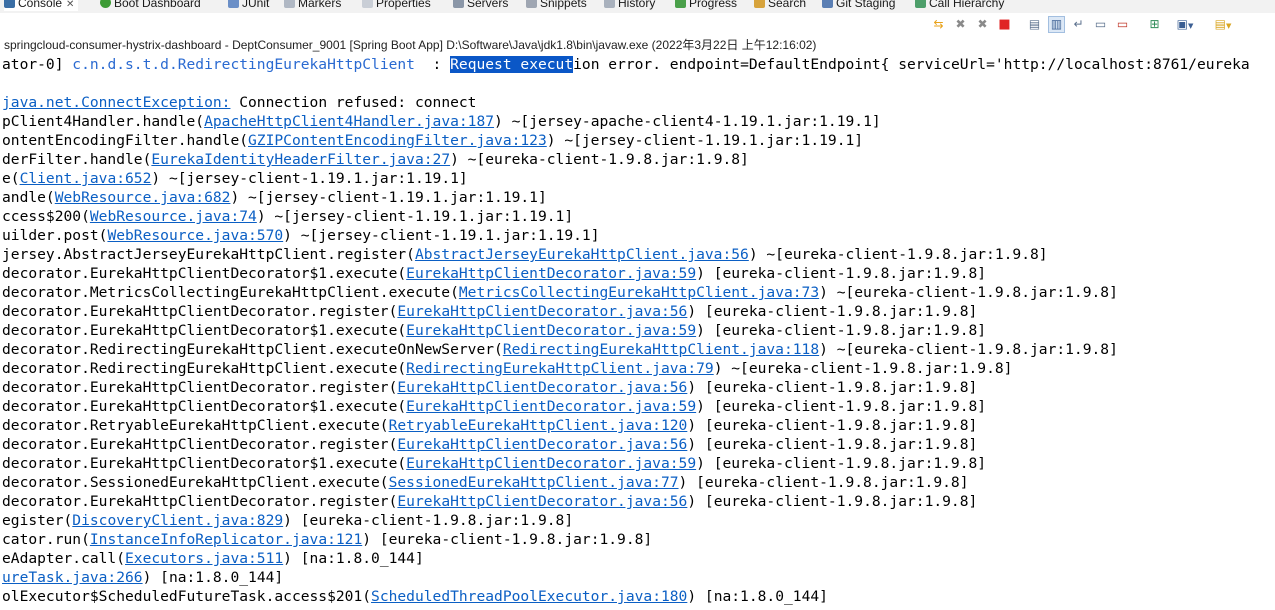 The width and height of the screenshot is (1275, 610). What do you see at coordinates (637, 5) in the screenshot?
I see `tab-label: History` at bounding box center [637, 5].